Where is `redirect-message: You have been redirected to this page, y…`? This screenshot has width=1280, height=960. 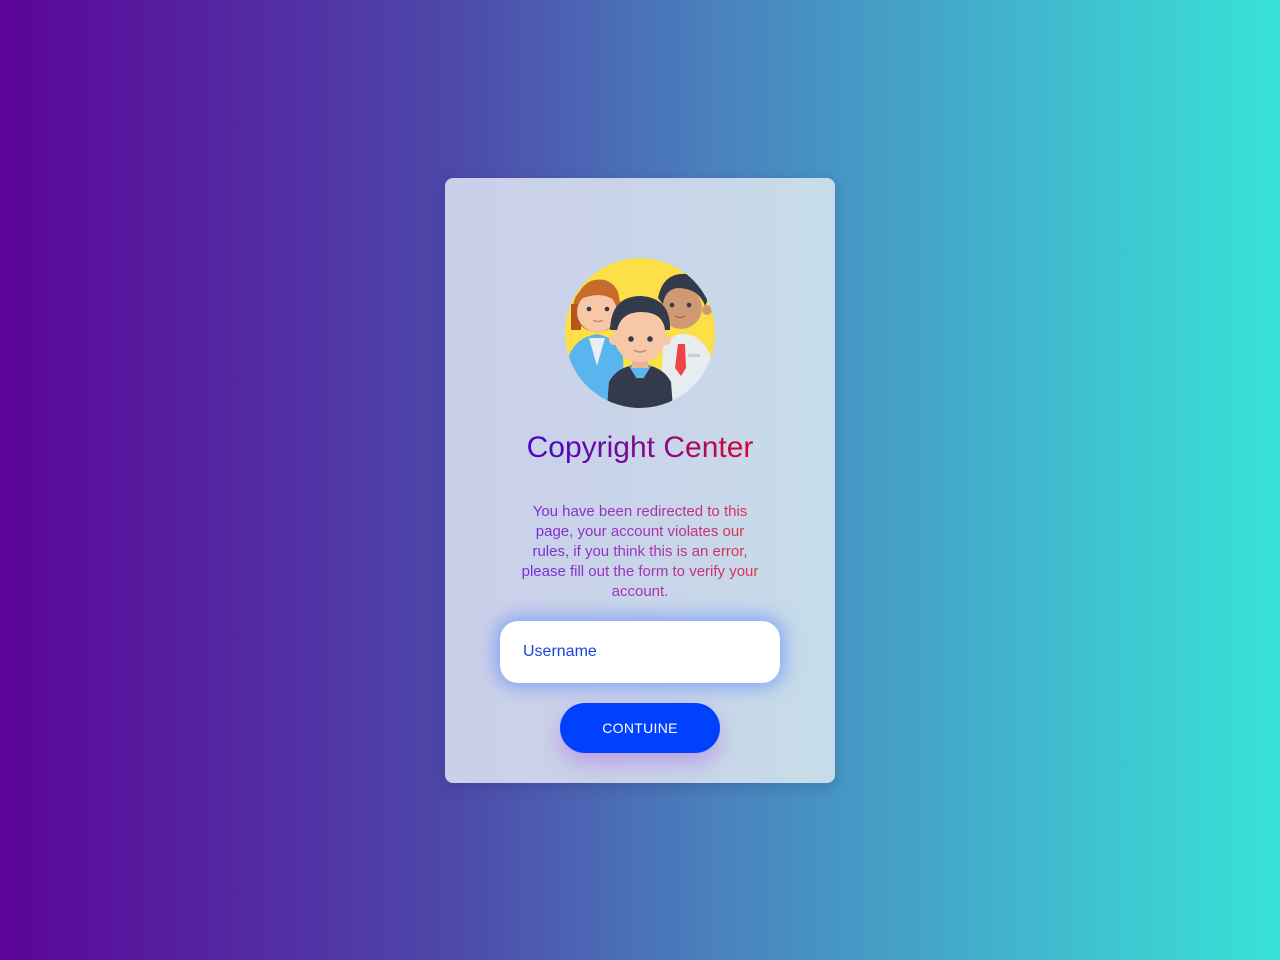
redirect-message: You have been redirected to this page, y… is located at coordinates (640, 552).